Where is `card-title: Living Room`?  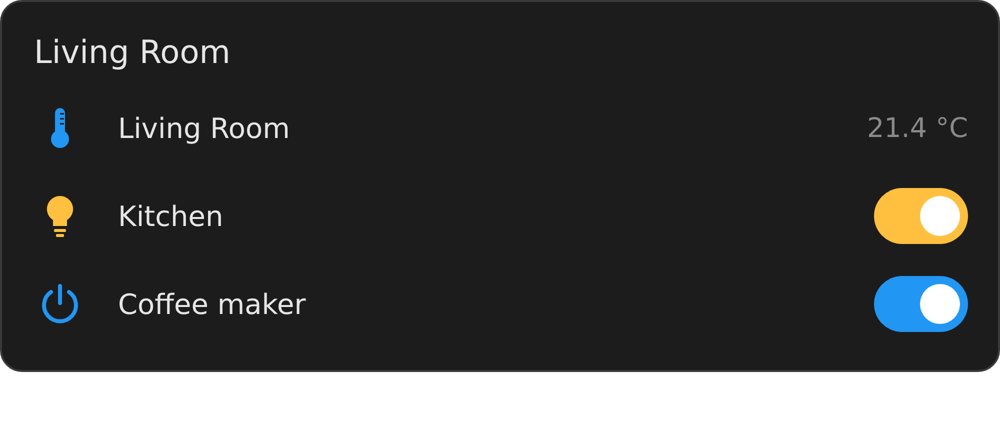 card-title: Living Room is located at coordinates (133, 52).